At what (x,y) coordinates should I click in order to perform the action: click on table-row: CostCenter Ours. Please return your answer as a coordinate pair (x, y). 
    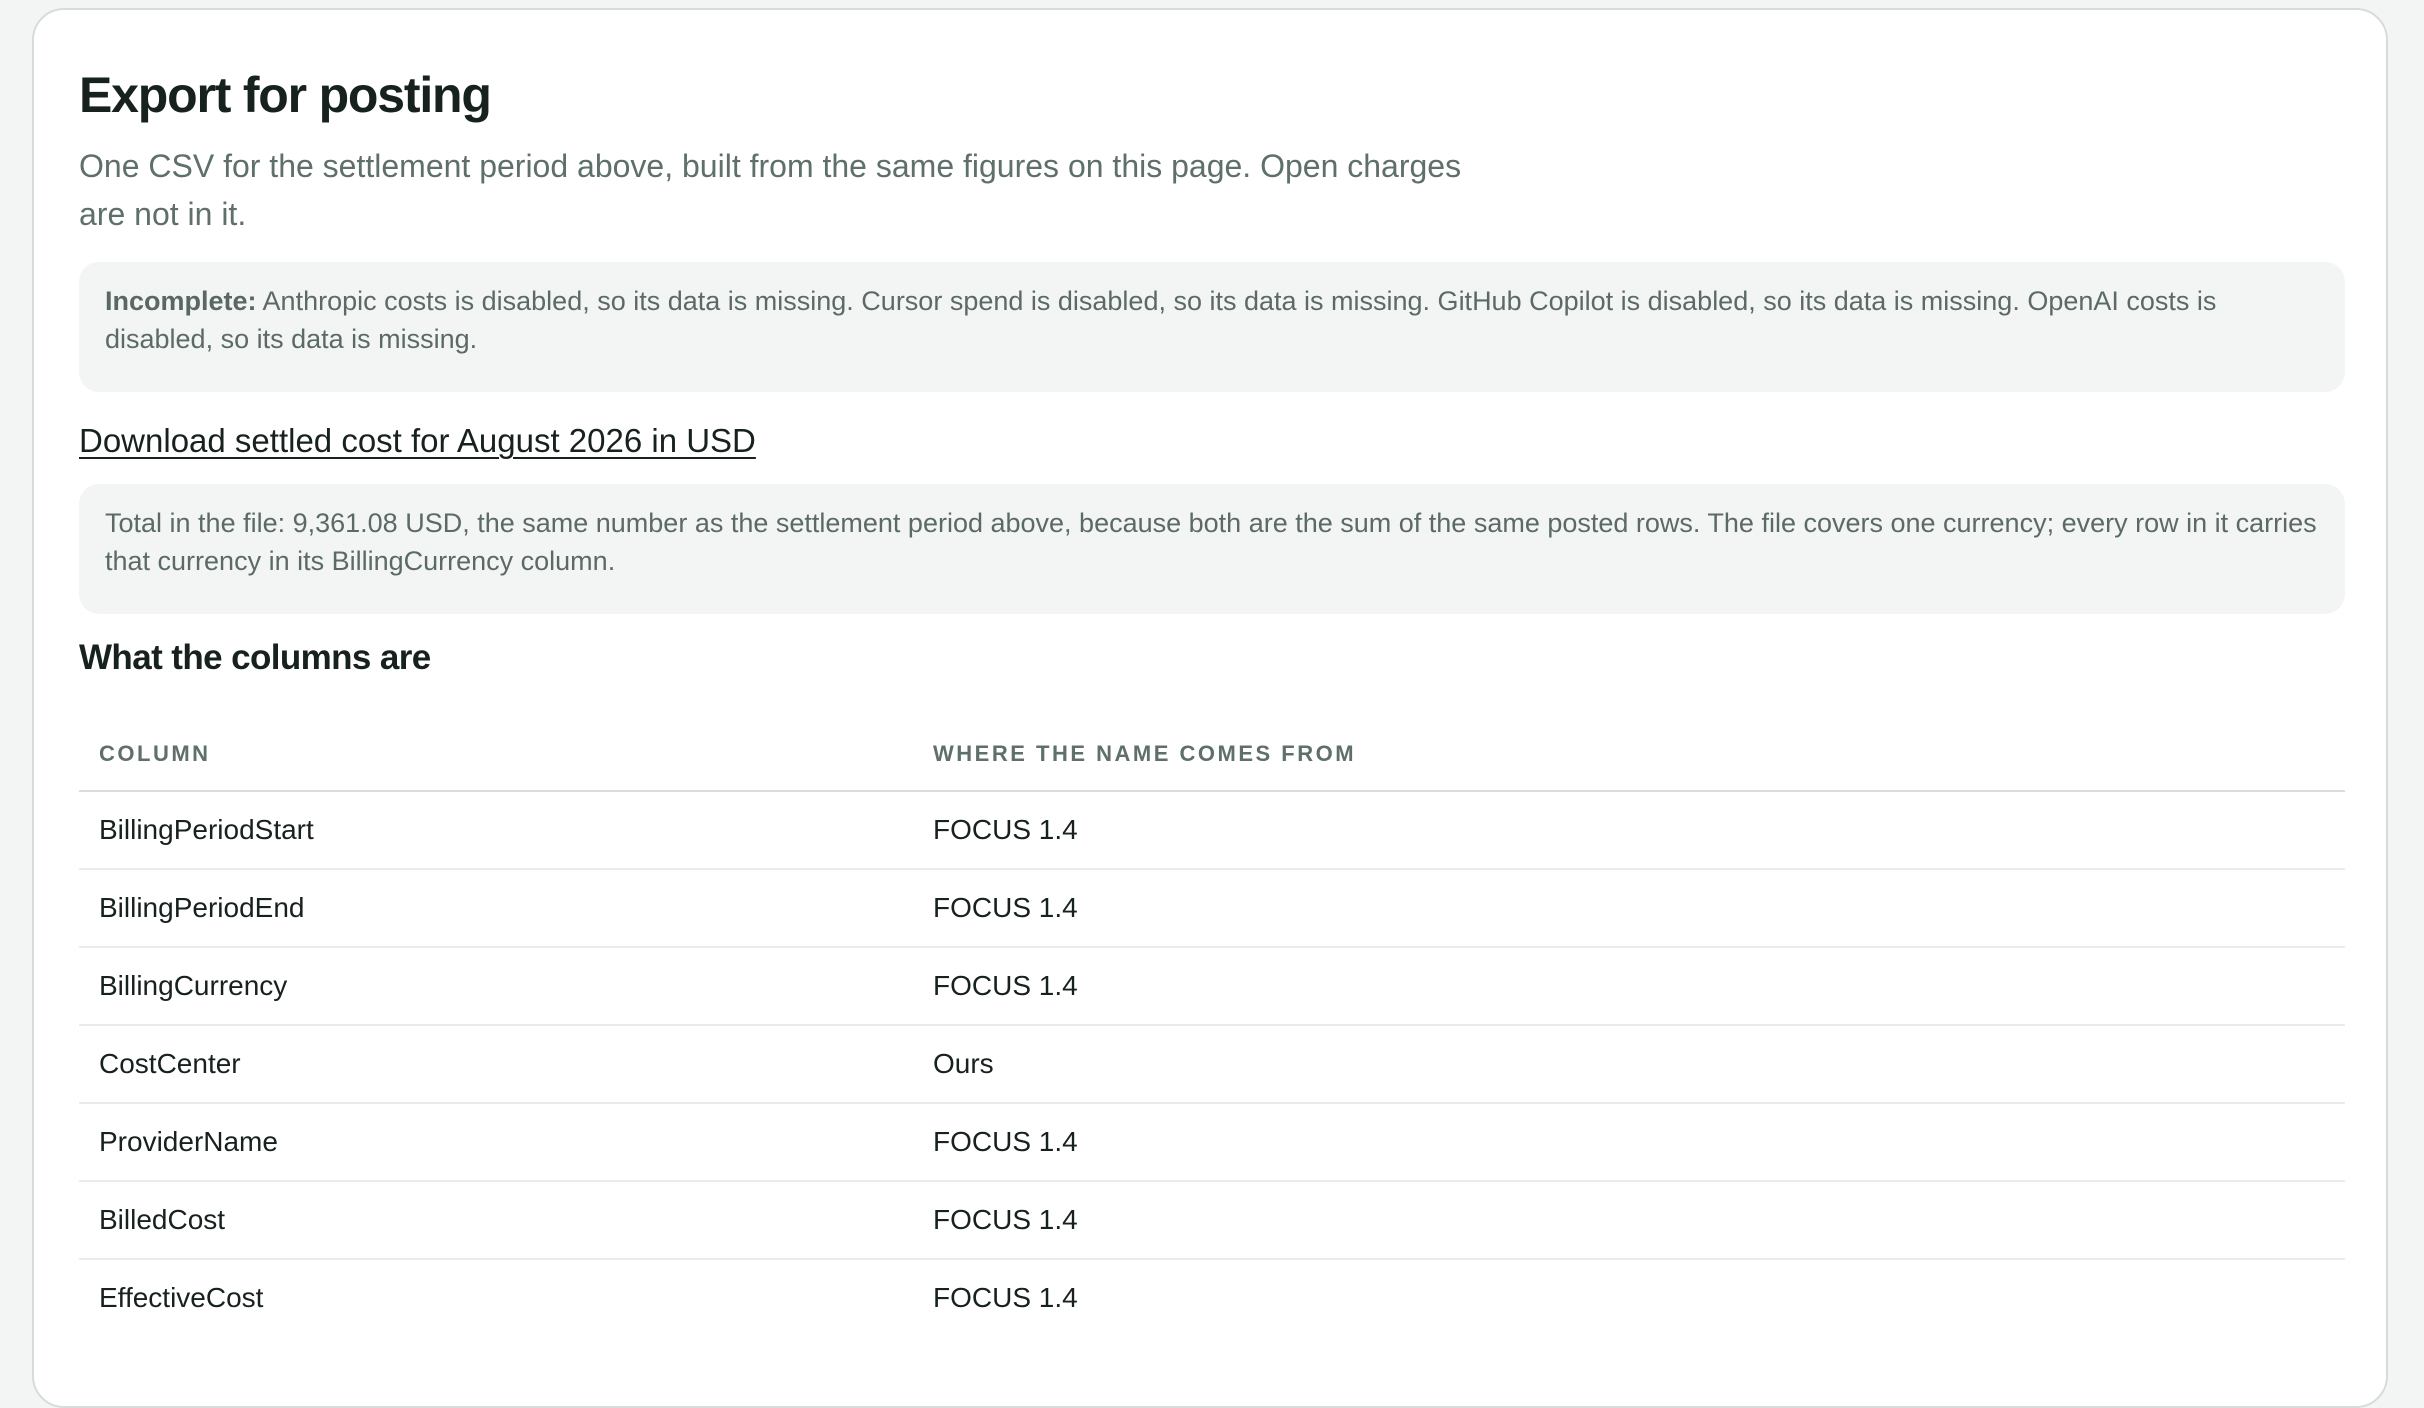
    Looking at the image, I should click on (1212, 1064).